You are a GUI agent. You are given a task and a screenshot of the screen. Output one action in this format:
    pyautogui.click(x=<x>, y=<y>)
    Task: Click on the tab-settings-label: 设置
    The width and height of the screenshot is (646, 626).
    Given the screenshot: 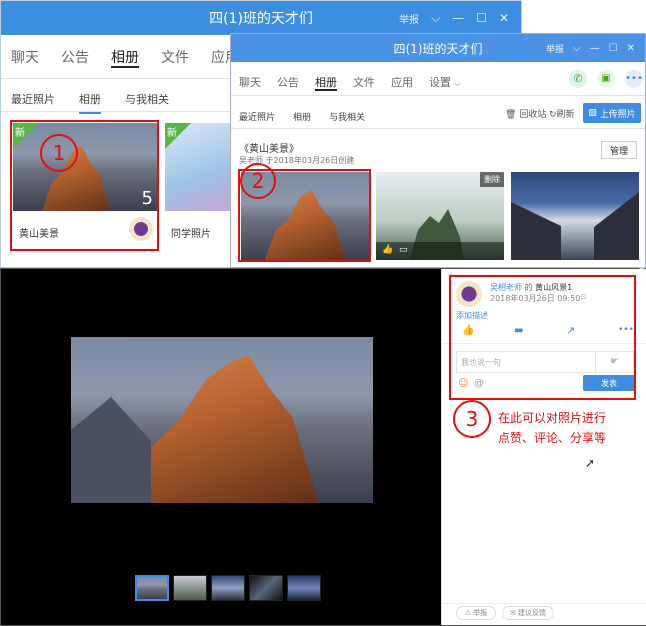 What is the action you would take?
    pyautogui.click(x=440, y=82)
    